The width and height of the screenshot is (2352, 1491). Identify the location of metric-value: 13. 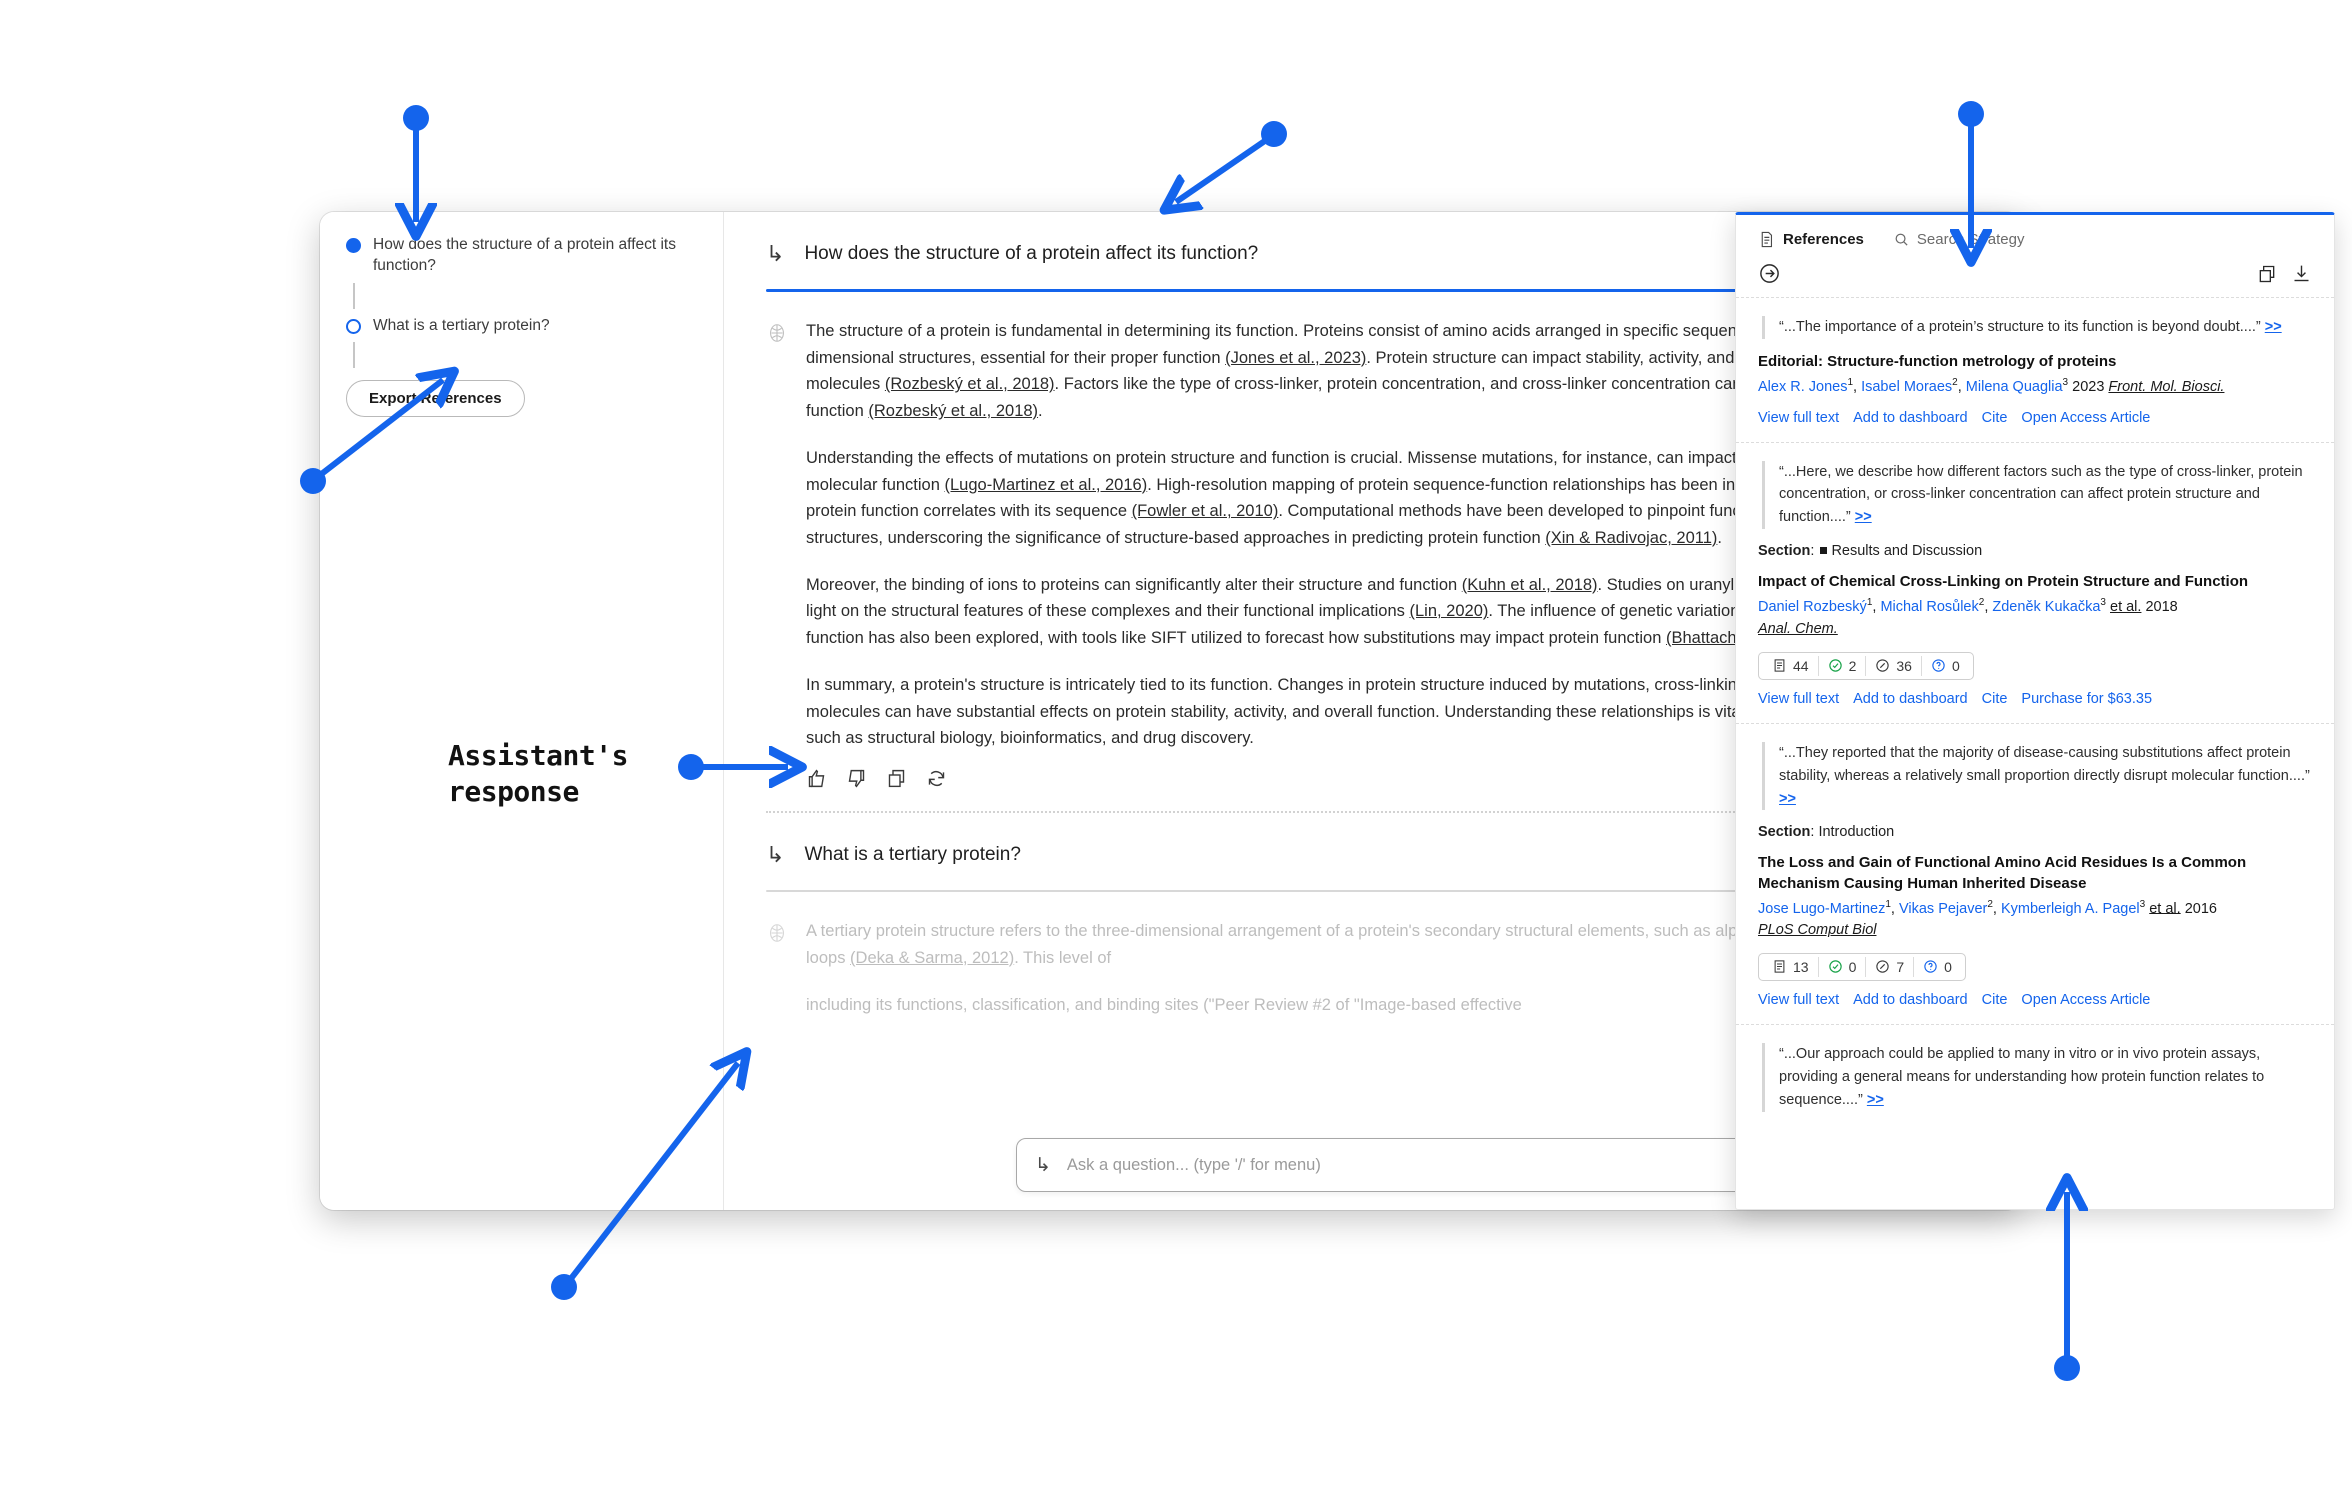
(1801, 966).